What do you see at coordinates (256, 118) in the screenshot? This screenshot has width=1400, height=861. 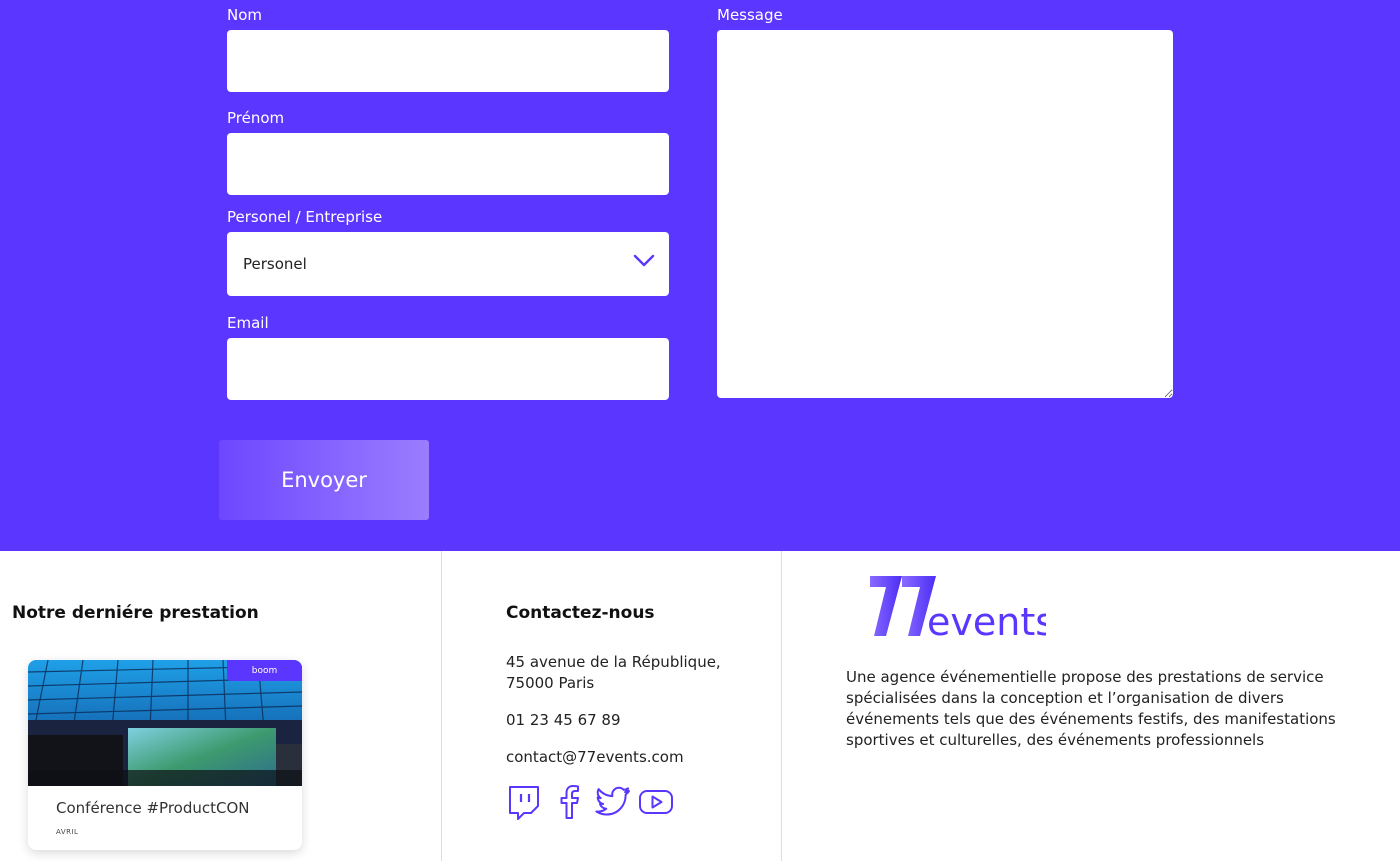 I see `prenom-label: Prénom` at bounding box center [256, 118].